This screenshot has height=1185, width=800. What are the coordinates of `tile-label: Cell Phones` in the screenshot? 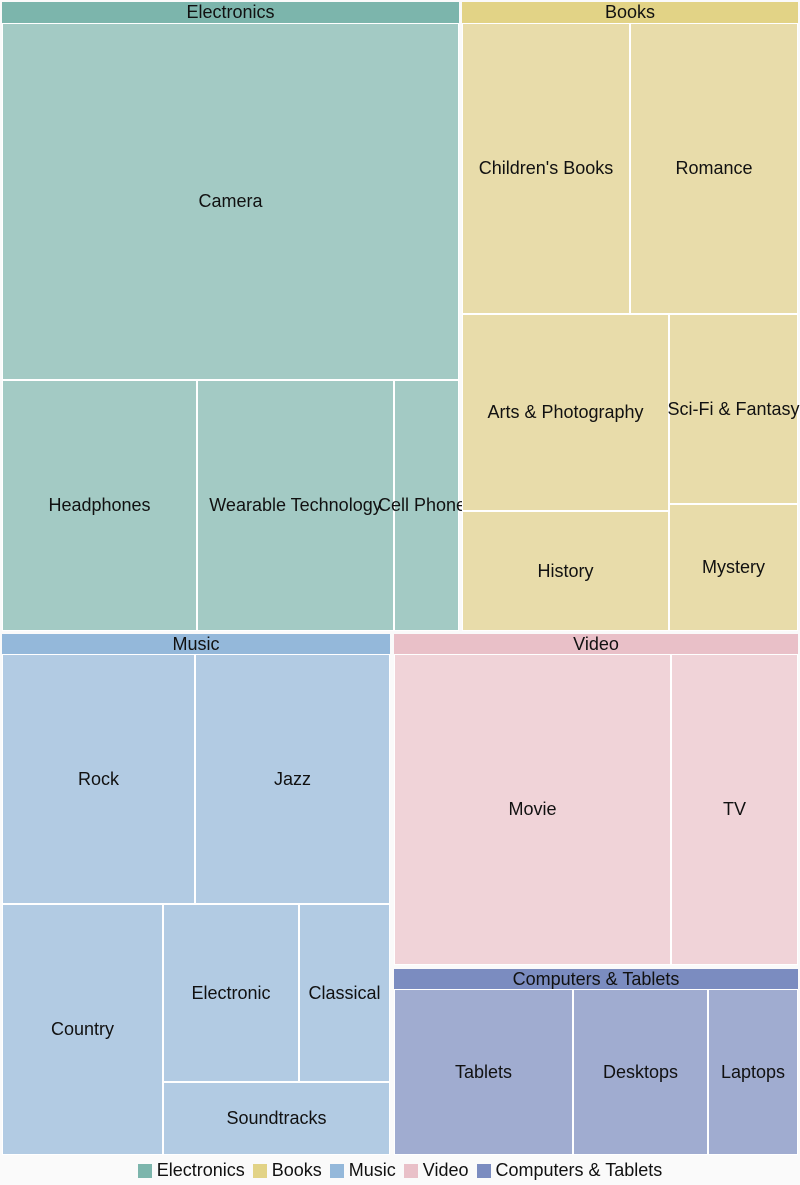 It's located at (426, 505).